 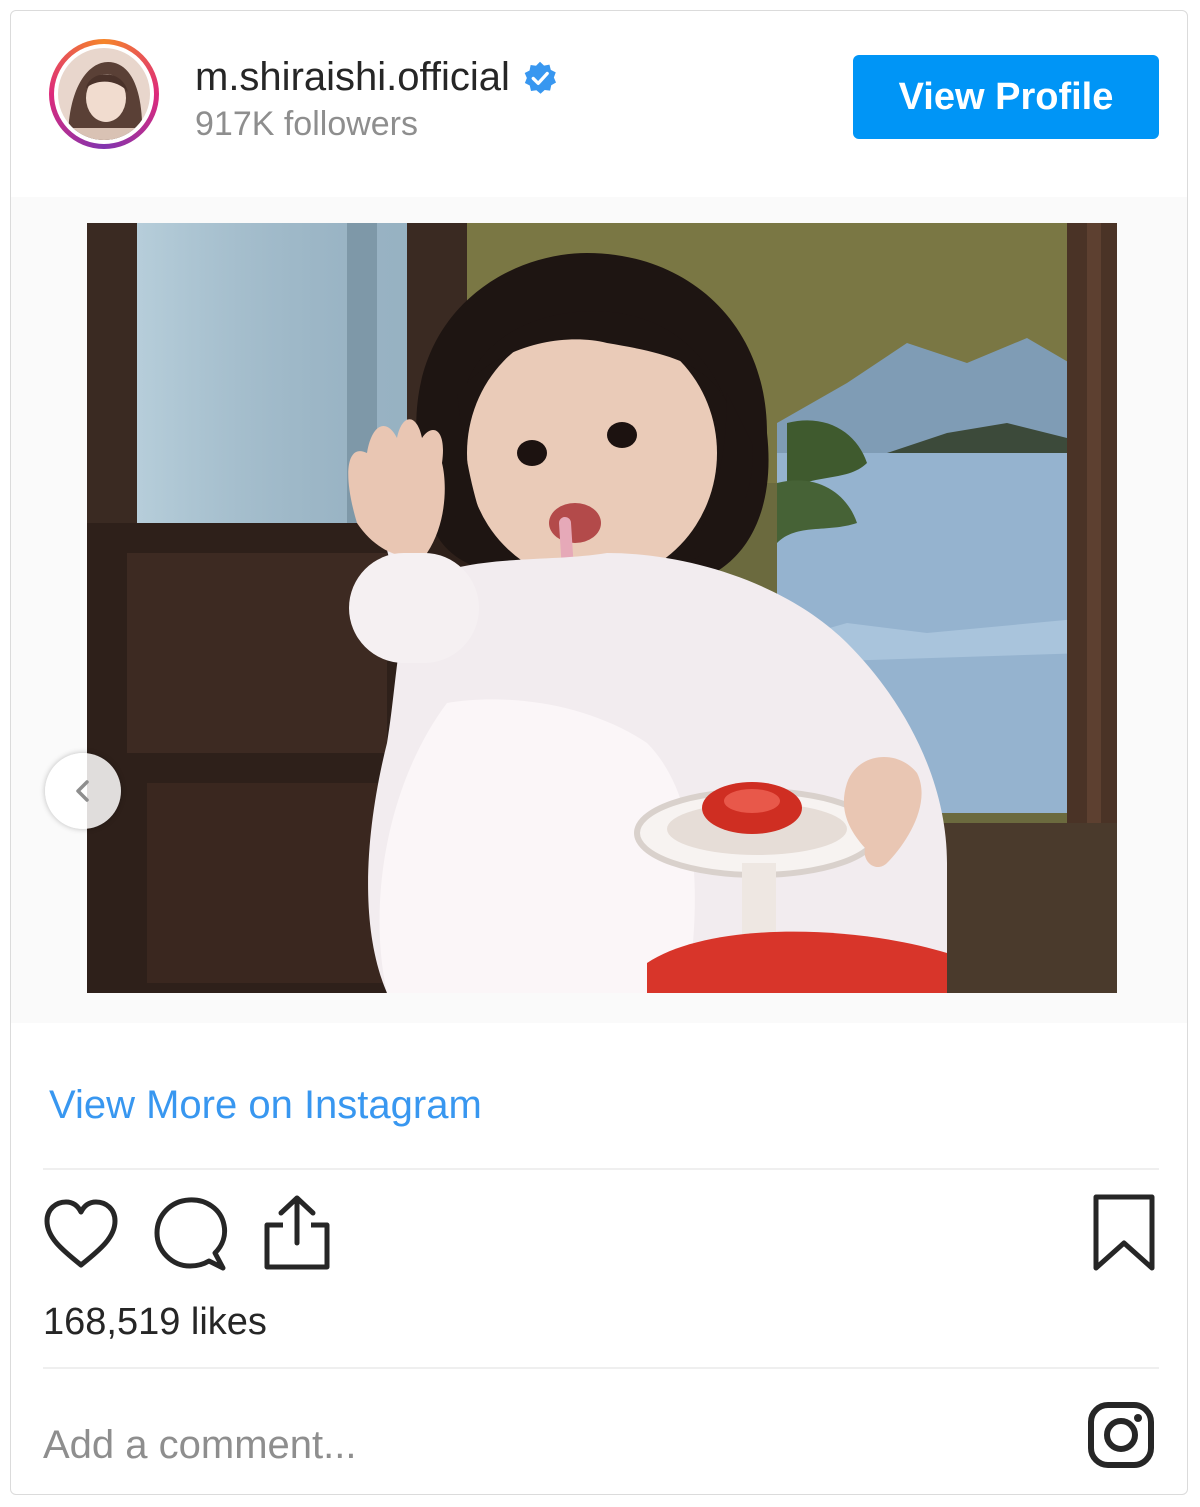 I want to click on view-profile-button: View Profile, so click(x=1006, y=97).